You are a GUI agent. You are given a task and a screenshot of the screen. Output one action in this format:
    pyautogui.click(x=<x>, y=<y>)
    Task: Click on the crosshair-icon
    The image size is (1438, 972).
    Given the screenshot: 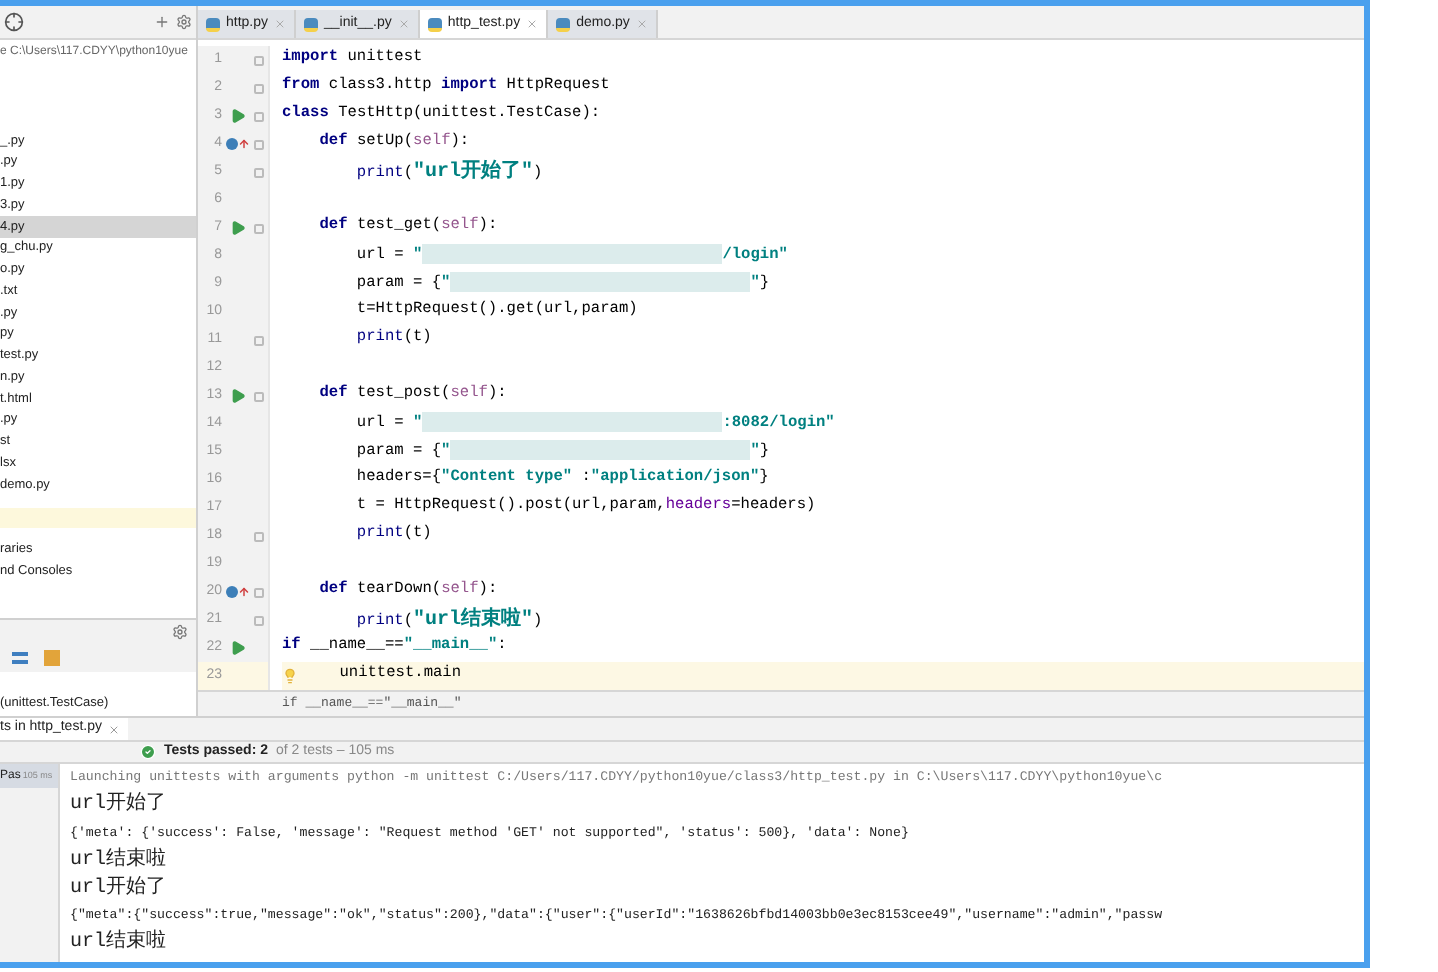 What is the action you would take?
    pyautogui.click(x=14, y=22)
    